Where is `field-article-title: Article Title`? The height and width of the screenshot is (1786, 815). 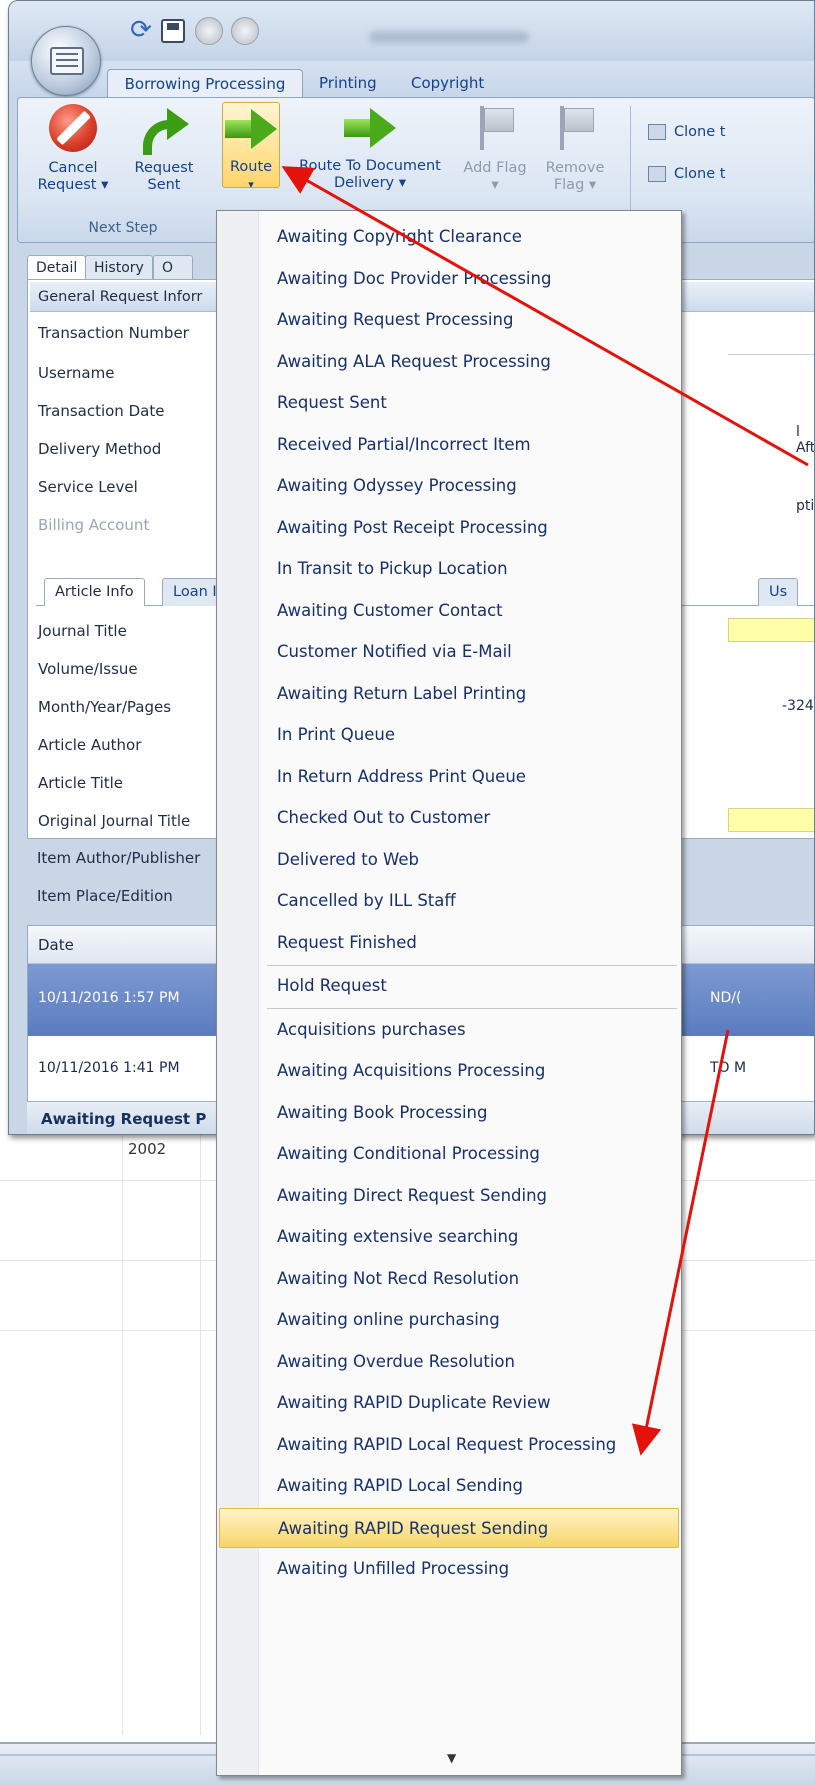
field-article-title: Article Title is located at coordinates (81, 783).